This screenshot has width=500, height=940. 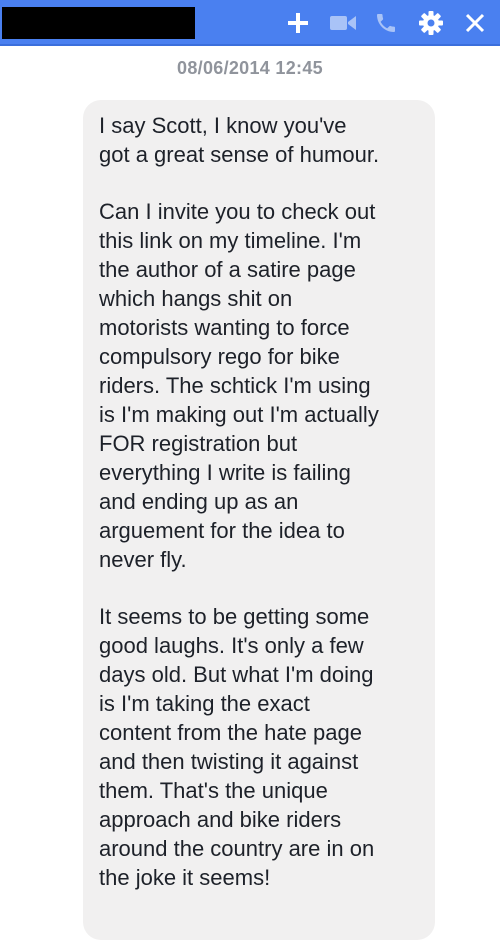 I want to click on add-icon, so click(x=298, y=23).